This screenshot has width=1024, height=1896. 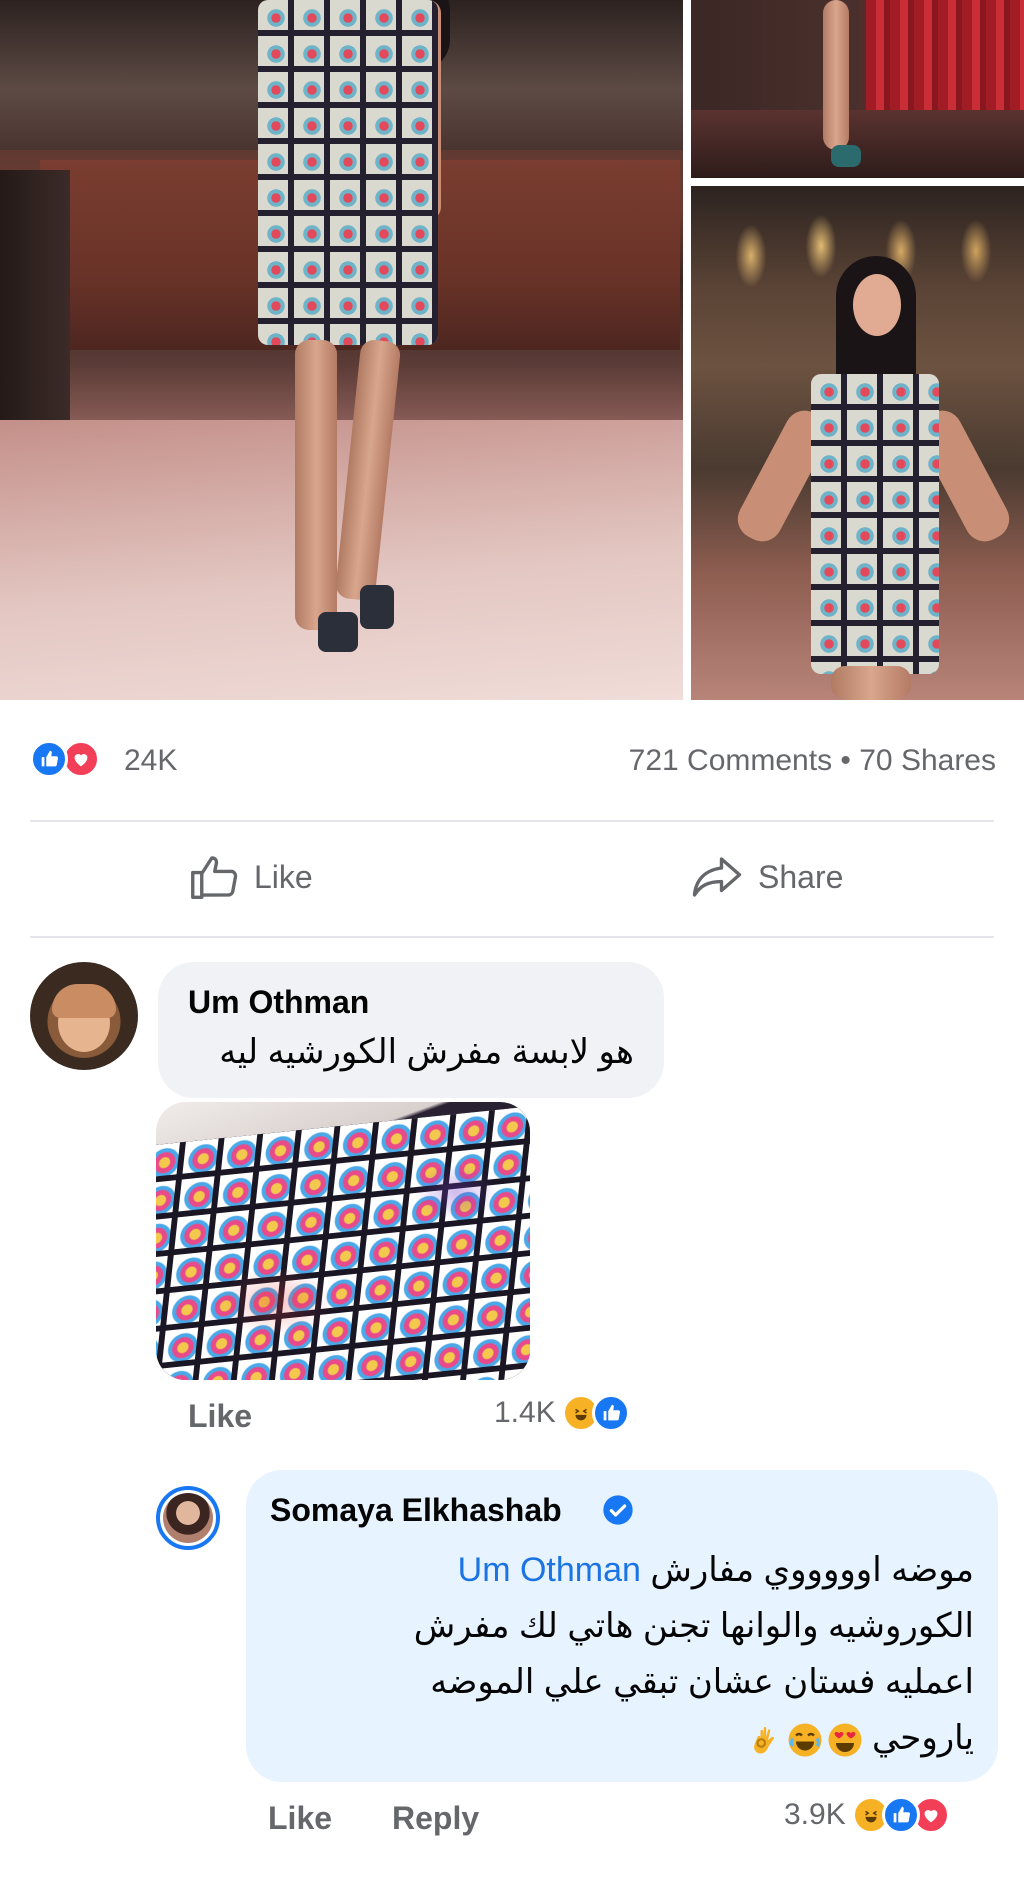 I want to click on post-photo-top-right, so click(x=857, y=89).